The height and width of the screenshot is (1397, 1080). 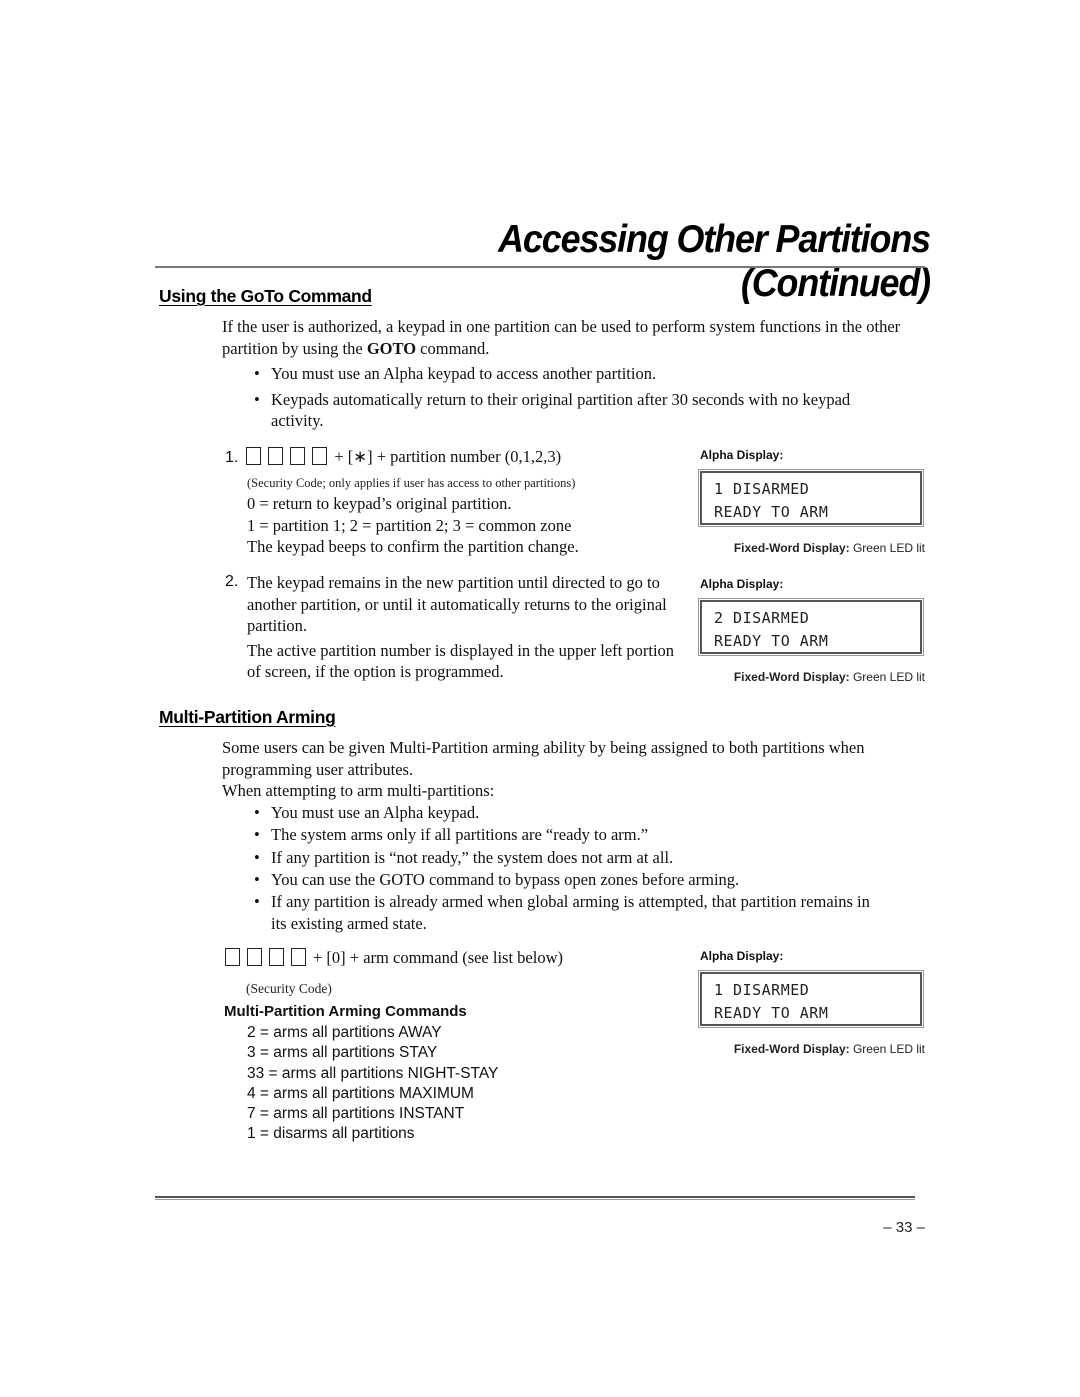 What do you see at coordinates (358, 790) in the screenshot?
I see `multi-intro-2: When attempting to arm multi-partitions:` at bounding box center [358, 790].